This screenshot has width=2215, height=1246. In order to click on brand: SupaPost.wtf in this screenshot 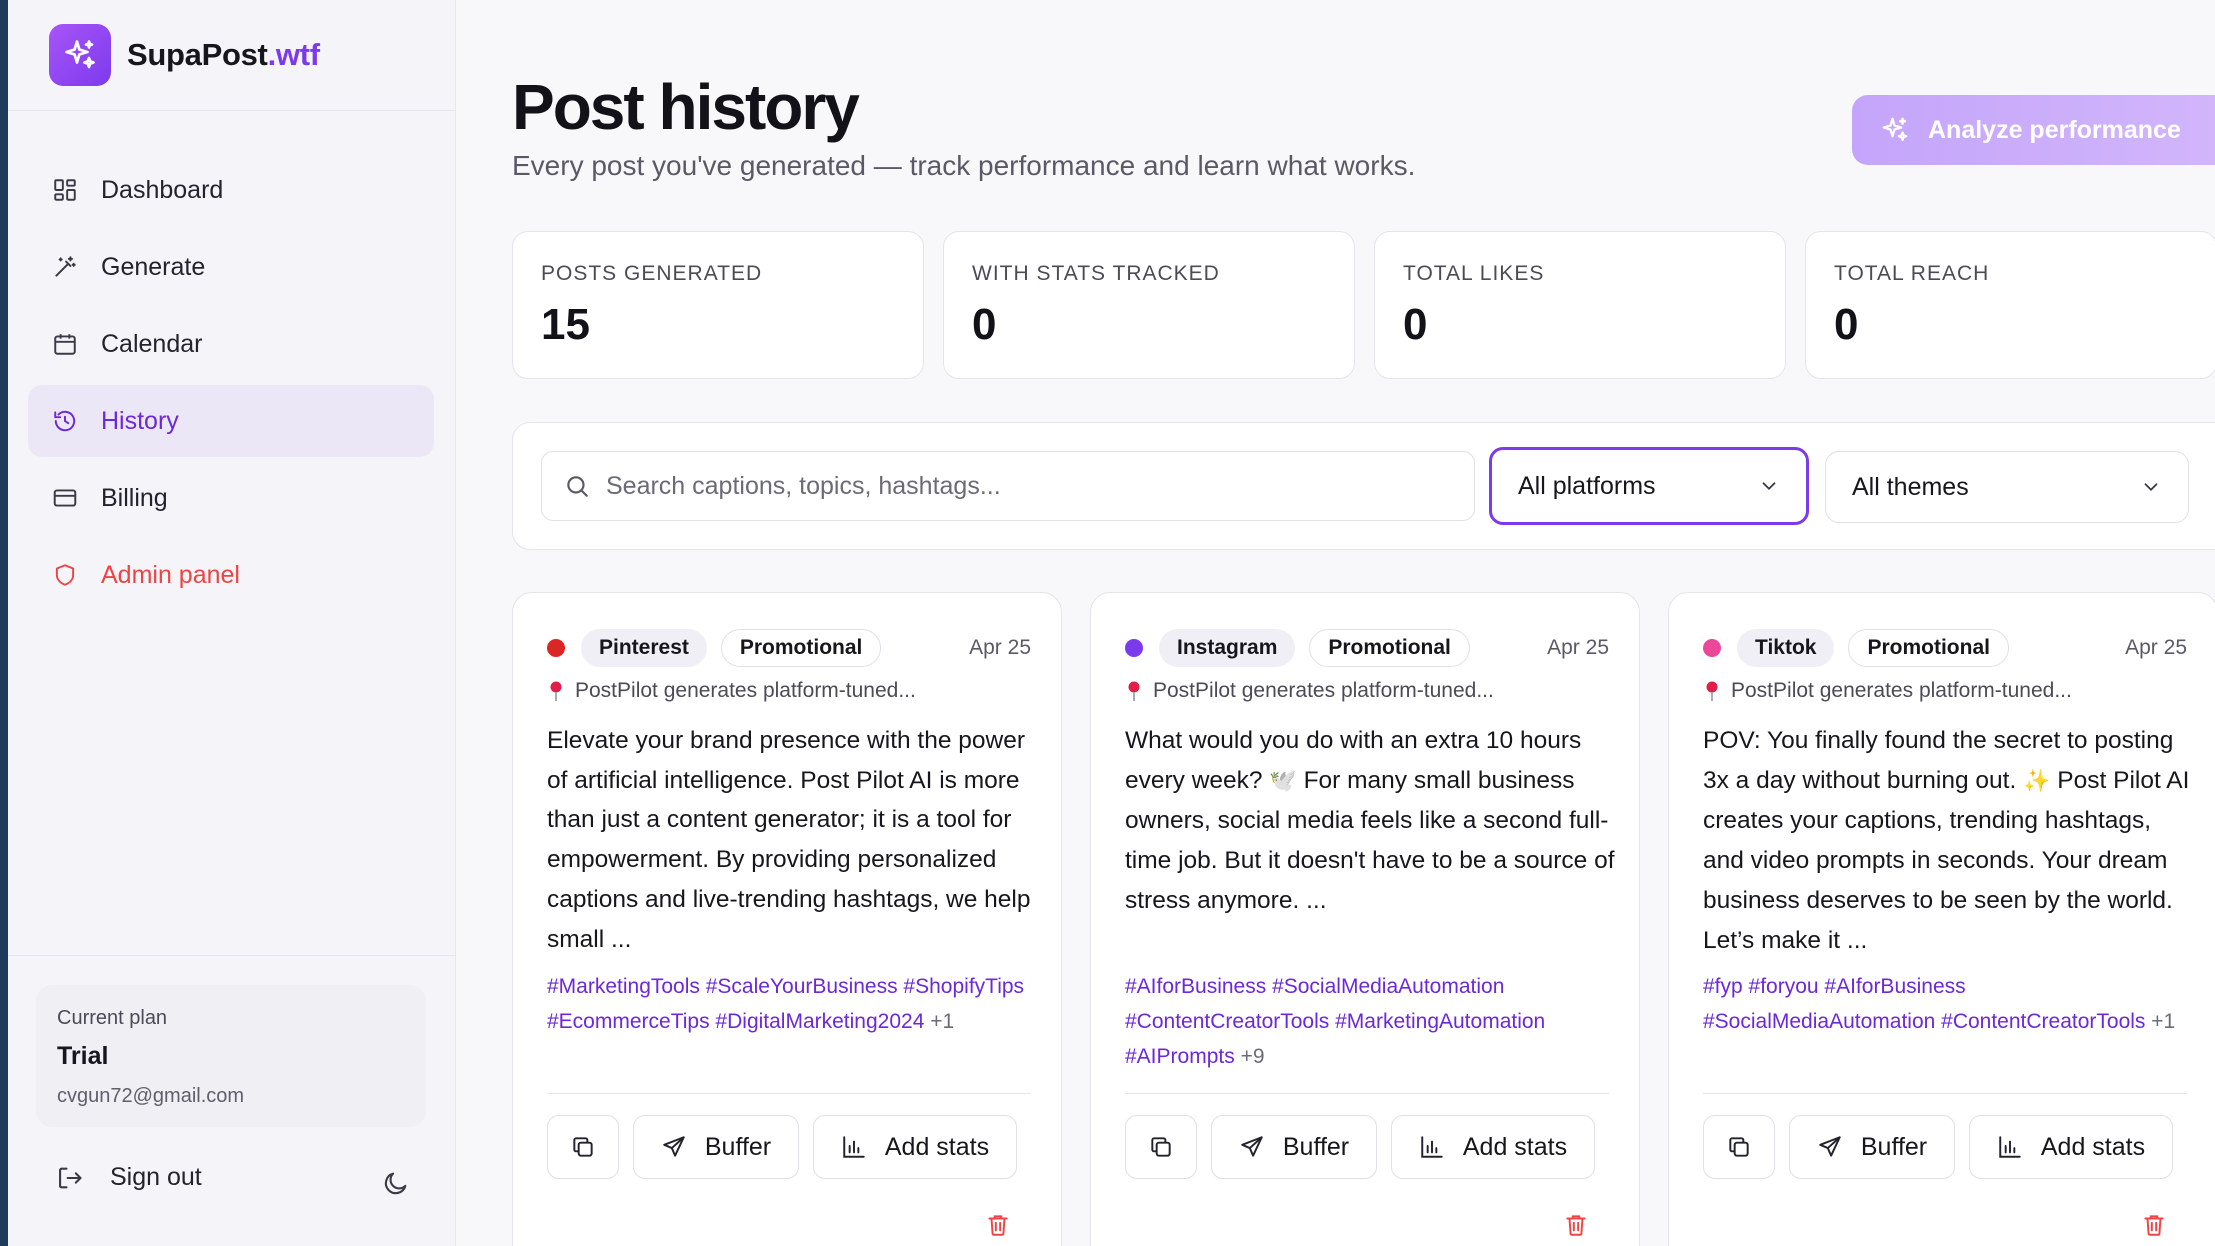, I will do `click(184, 55)`.